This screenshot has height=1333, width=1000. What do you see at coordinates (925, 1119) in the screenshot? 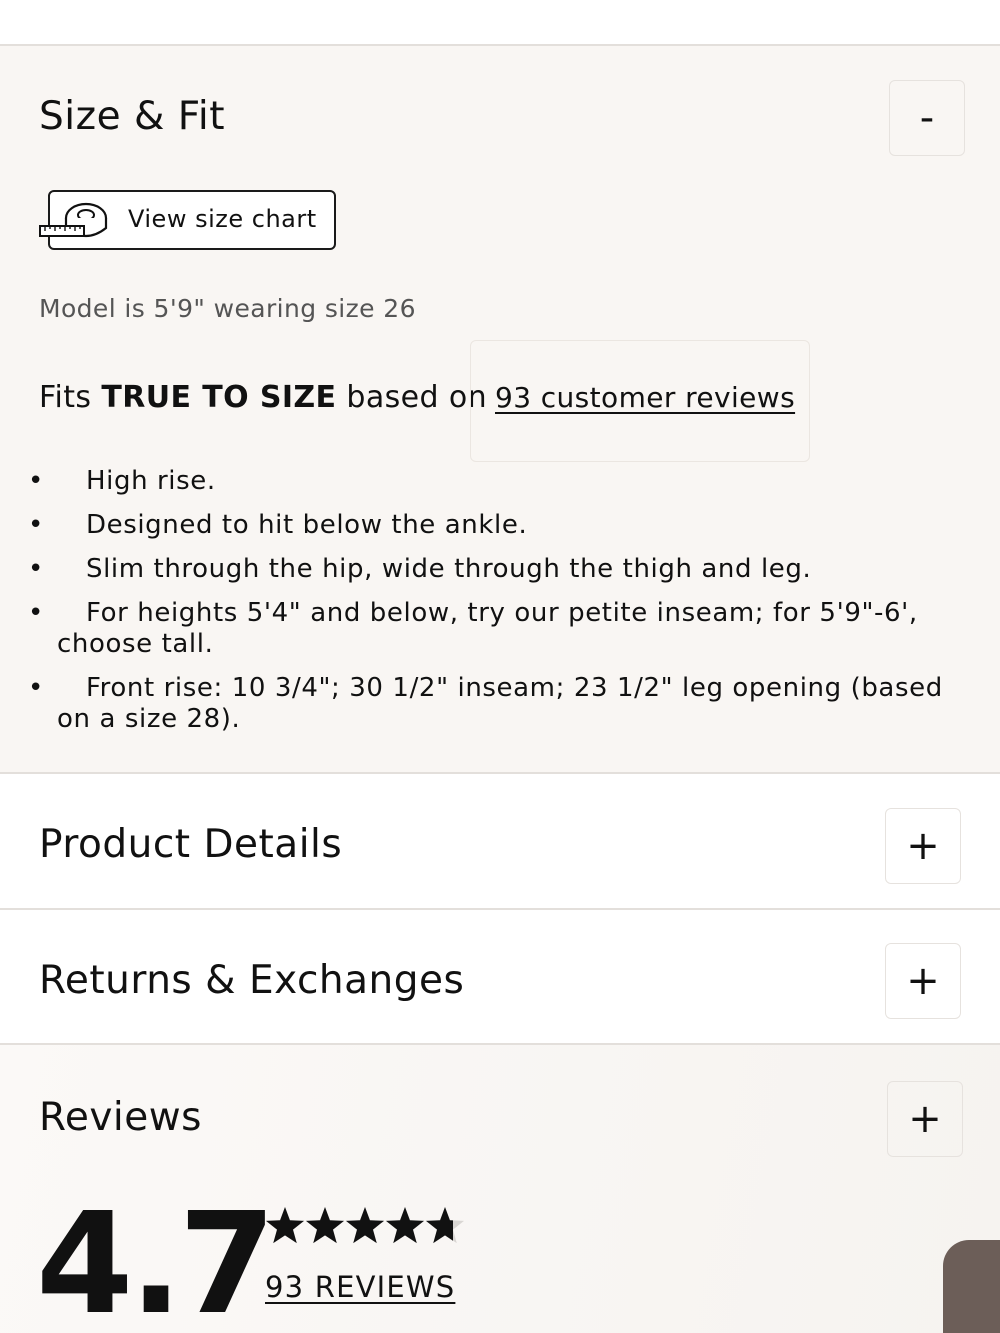
I see `reviews-expand-button: +` at bounding box center [925, 1119].